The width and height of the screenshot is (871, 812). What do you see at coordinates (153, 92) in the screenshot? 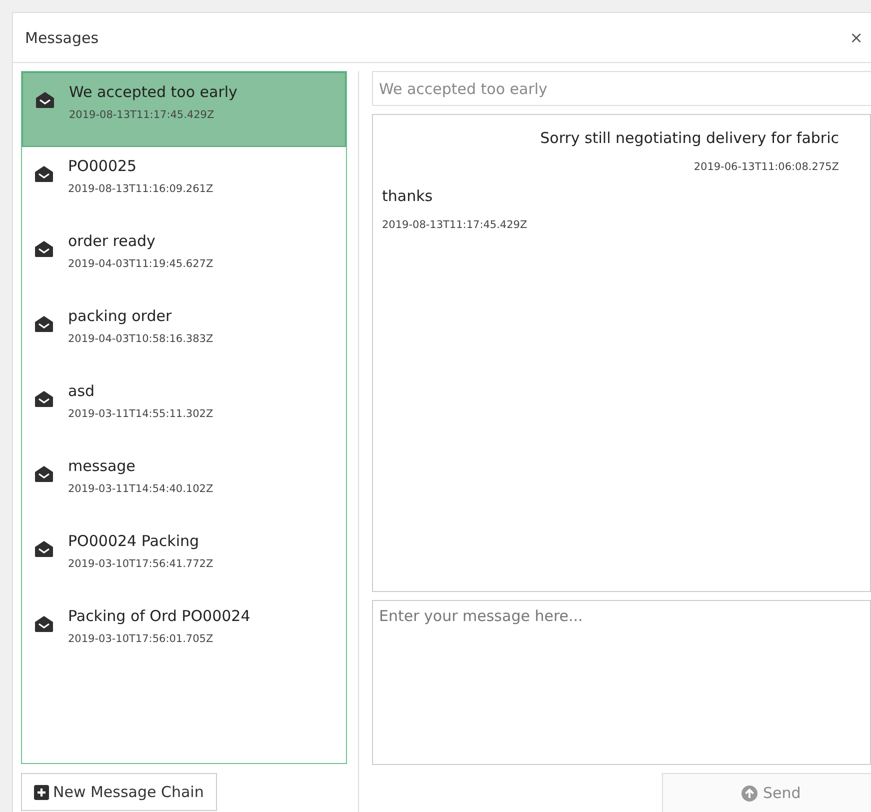
I see `chain-subject: We accepted too early` at bounding box center [153, 92].